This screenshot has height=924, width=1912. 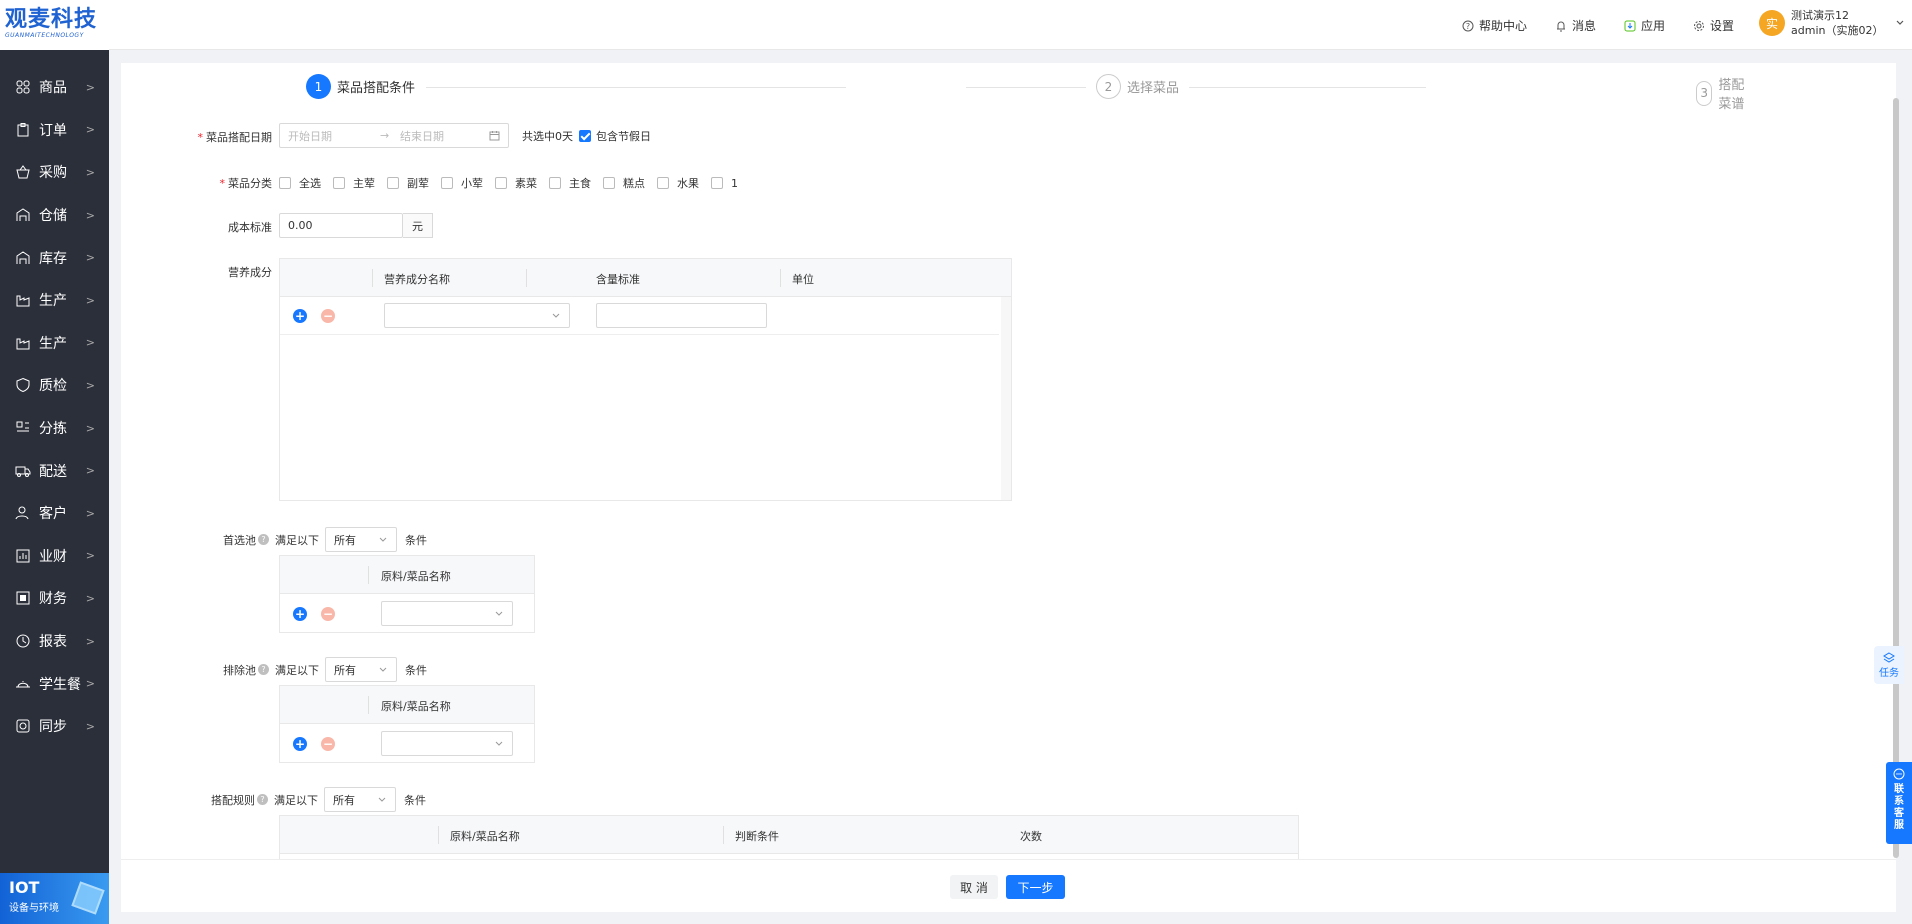 What do you see at coordinates (54, 513) in the screenshot?
I see `sidebar-item: 客户 >` at bounding box center [54, 513].